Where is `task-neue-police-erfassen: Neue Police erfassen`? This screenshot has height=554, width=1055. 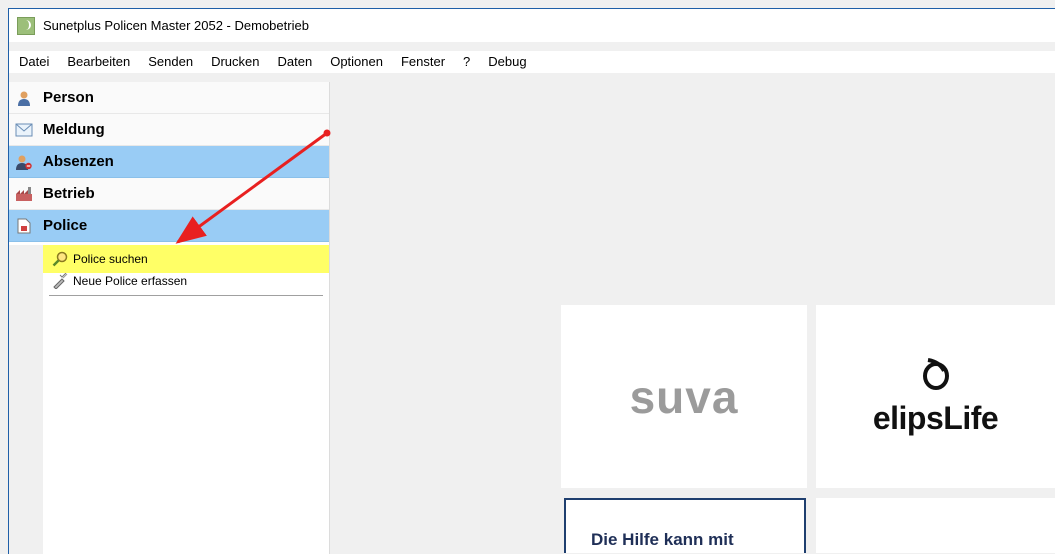 task-neue-police-erfassen: Neue Police erfassen is located at coordinates (186, 281).